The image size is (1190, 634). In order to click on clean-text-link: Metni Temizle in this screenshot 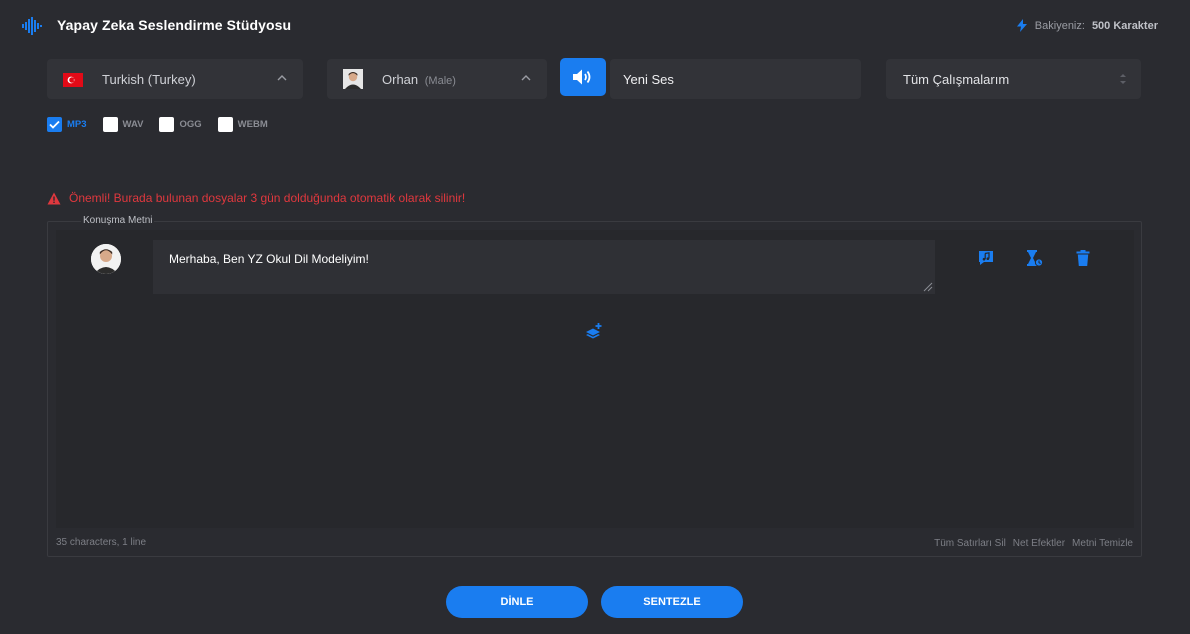, I will do `click(1102, 543)`.